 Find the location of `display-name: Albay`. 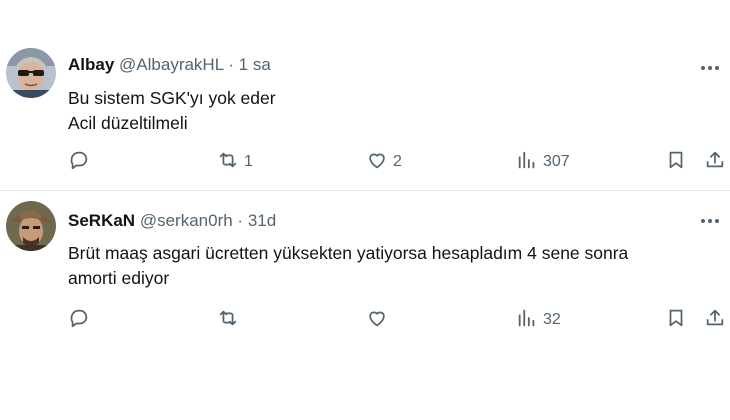

display-name: Albay is located at coordinates (91, 64).